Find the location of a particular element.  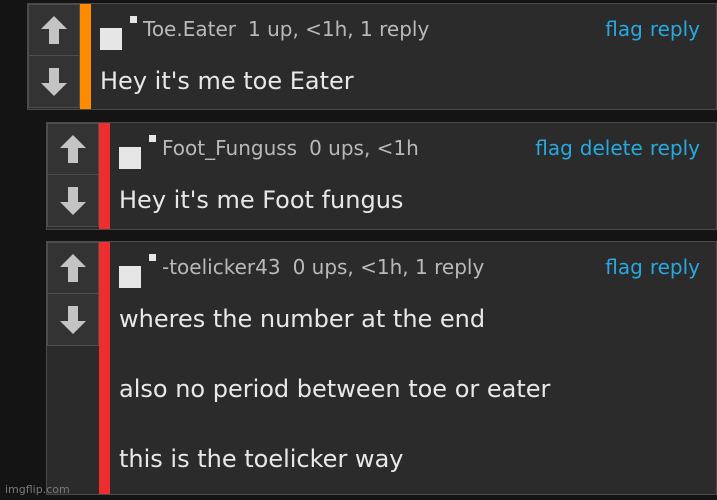

comment-text: Hey it's me Foot fungus is located at coordinates (261, 200).